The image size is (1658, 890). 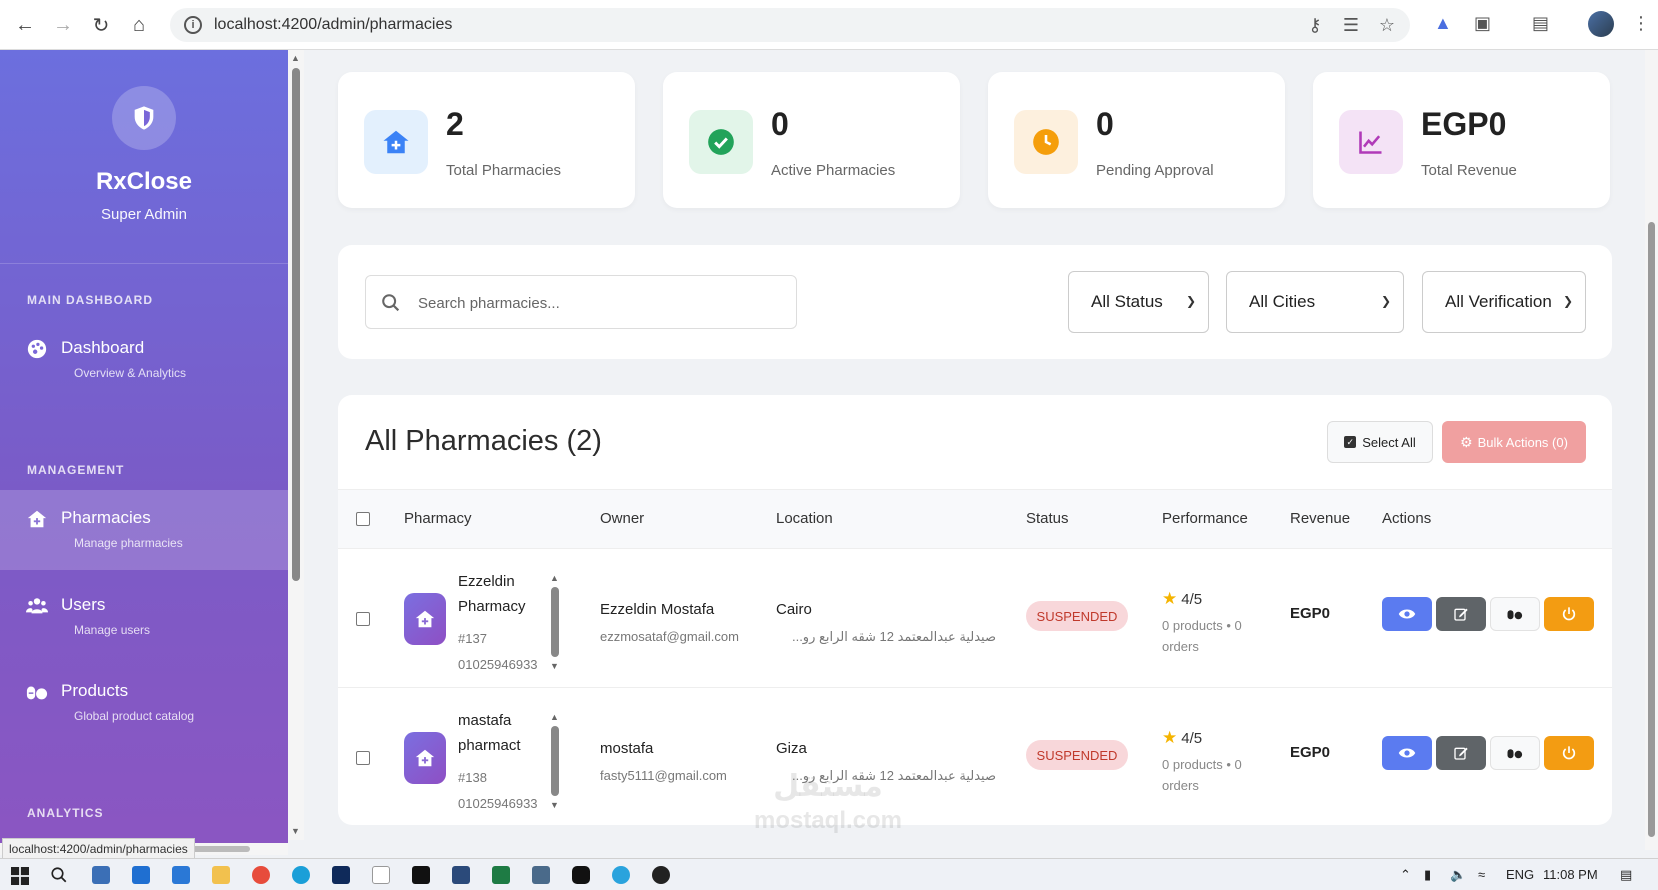 I want to click on status-filter-select: All Status ❯, so click(x=1138, y=302).